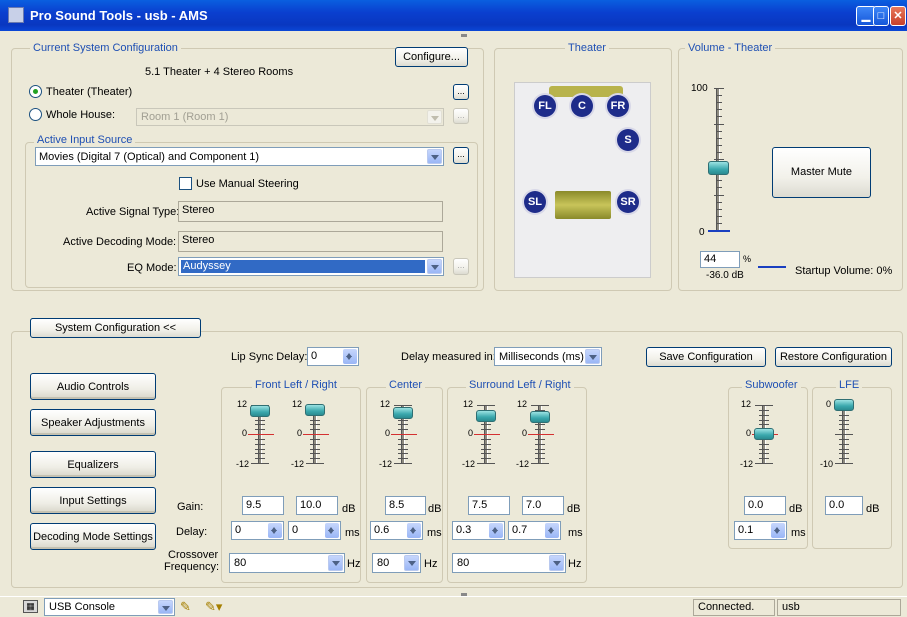 Image resolution: width=907 pixels, height=617 pixels. What do you see at coordinates (764, 434) in the screenshot?
I see `slider-thumb-sub` at bounding box center [764, 434].